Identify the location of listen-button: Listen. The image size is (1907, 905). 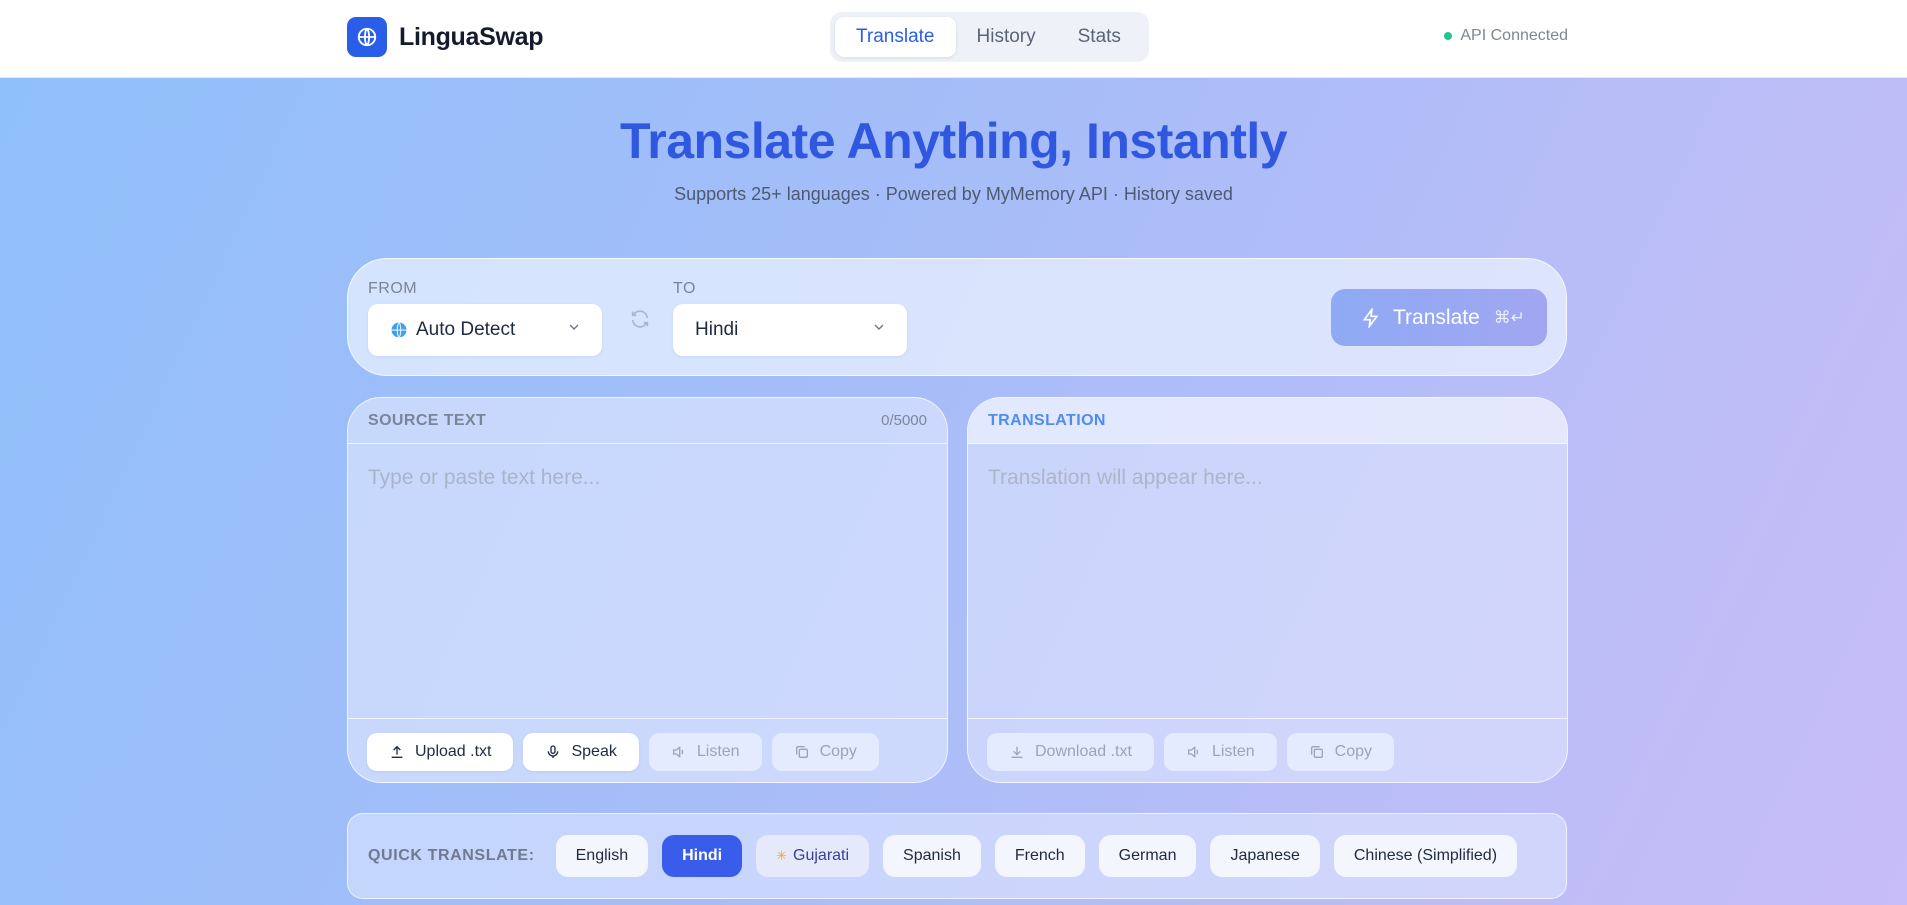
(705, 751).